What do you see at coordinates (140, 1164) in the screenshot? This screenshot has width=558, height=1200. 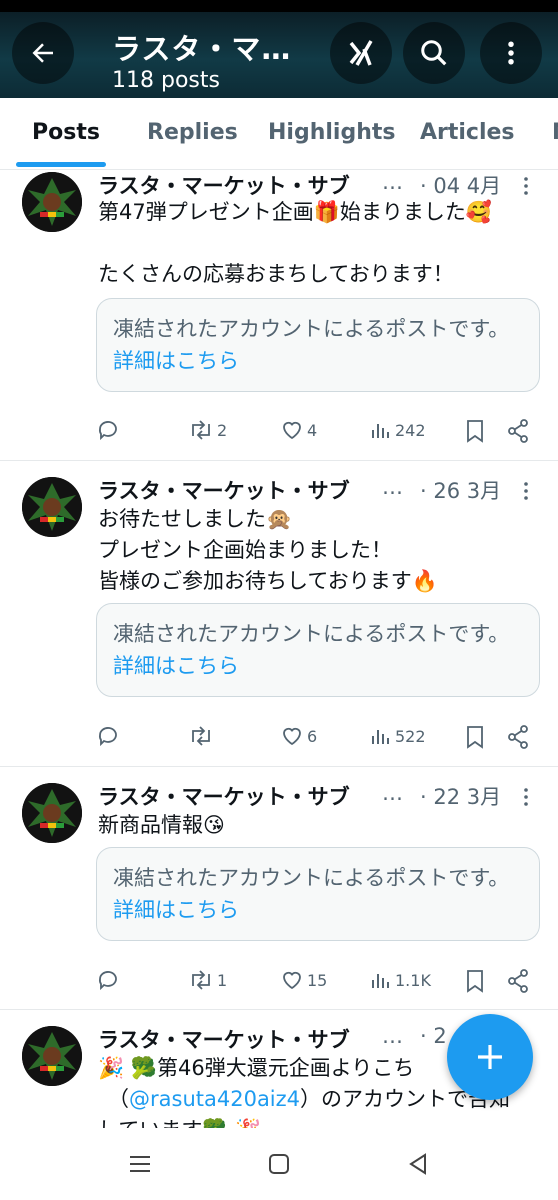 I see `recent-apps-button` at bounding box center [140, 1164].